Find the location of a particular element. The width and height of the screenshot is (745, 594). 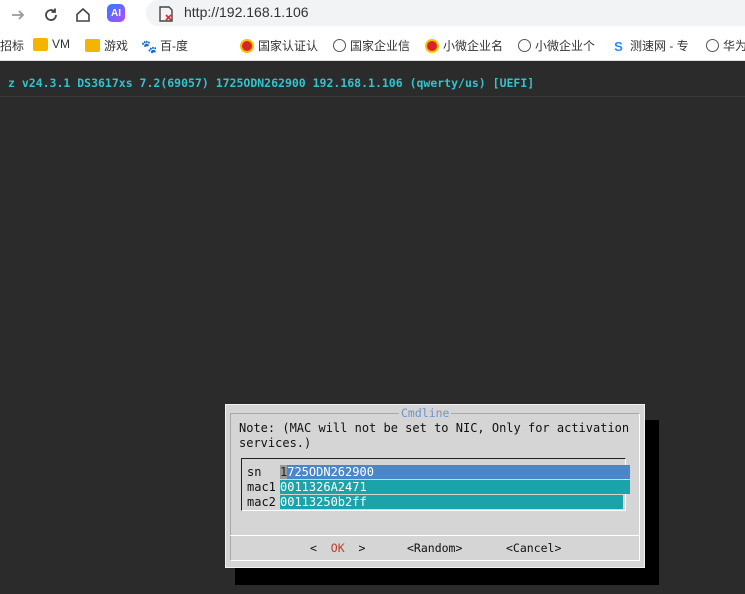

bookmark-item: 小微企业名 is located at coordinates (464, 45).